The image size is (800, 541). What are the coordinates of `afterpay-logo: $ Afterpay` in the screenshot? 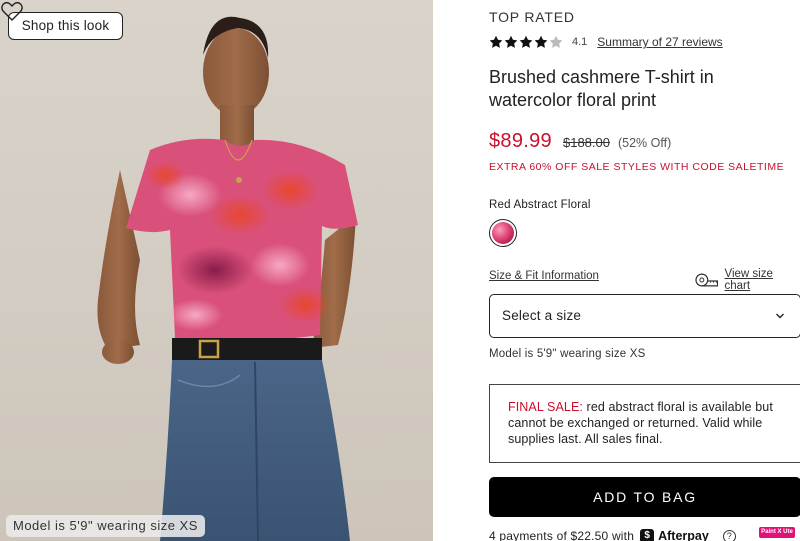 It's located at (674, 535).